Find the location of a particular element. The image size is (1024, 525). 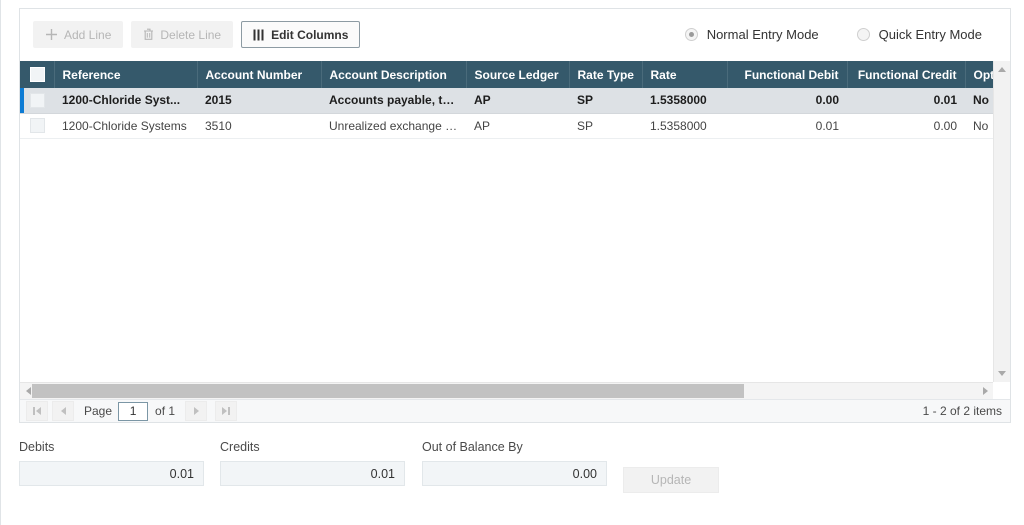

grid-pager: Page of 1 1 - 2 of 2 items is located at coordinates (515, 410).